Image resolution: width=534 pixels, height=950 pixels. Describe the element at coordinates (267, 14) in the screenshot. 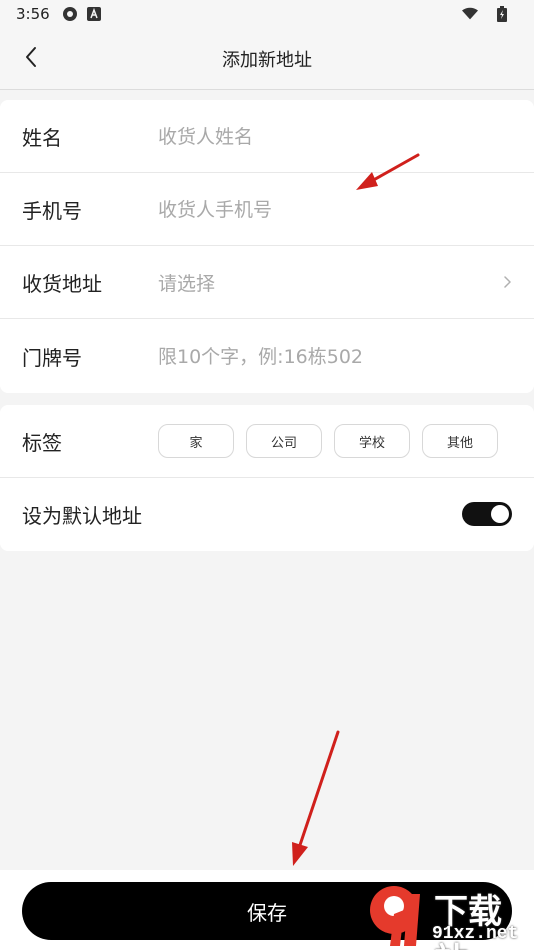

I see `status-bar: 3:56` at that location.